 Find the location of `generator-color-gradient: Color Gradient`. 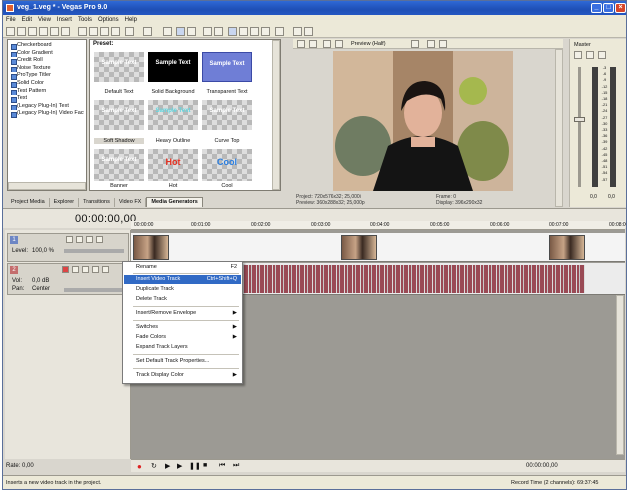

generator-color-gradient: Color Gradient is located at coordinates (47, 54).